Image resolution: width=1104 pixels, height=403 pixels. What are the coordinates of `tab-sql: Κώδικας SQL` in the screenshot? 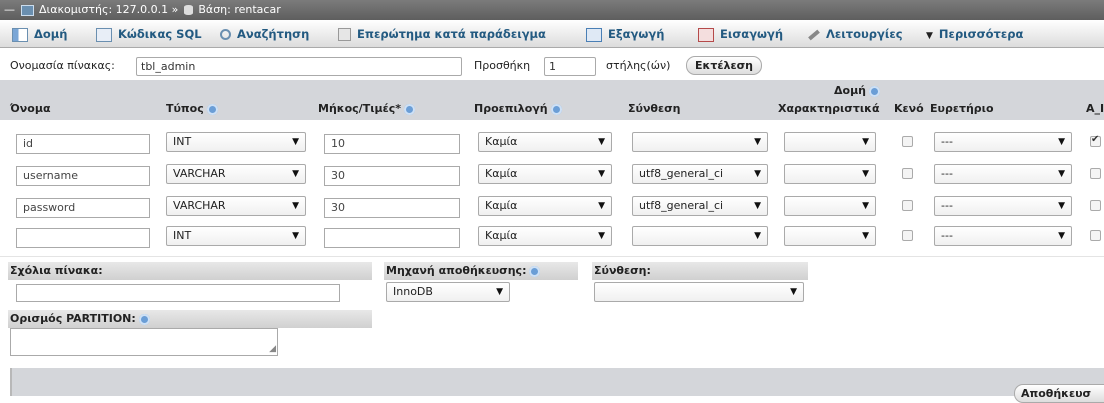 It's located at (149, 34).